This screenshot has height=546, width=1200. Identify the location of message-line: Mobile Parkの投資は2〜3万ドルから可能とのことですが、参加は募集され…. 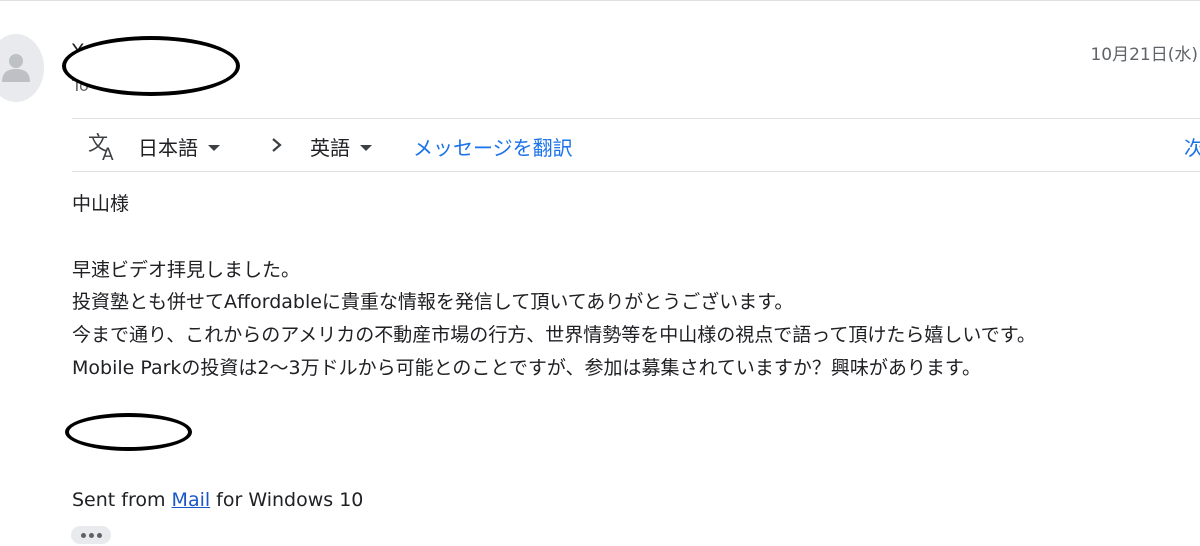
(526, 368).